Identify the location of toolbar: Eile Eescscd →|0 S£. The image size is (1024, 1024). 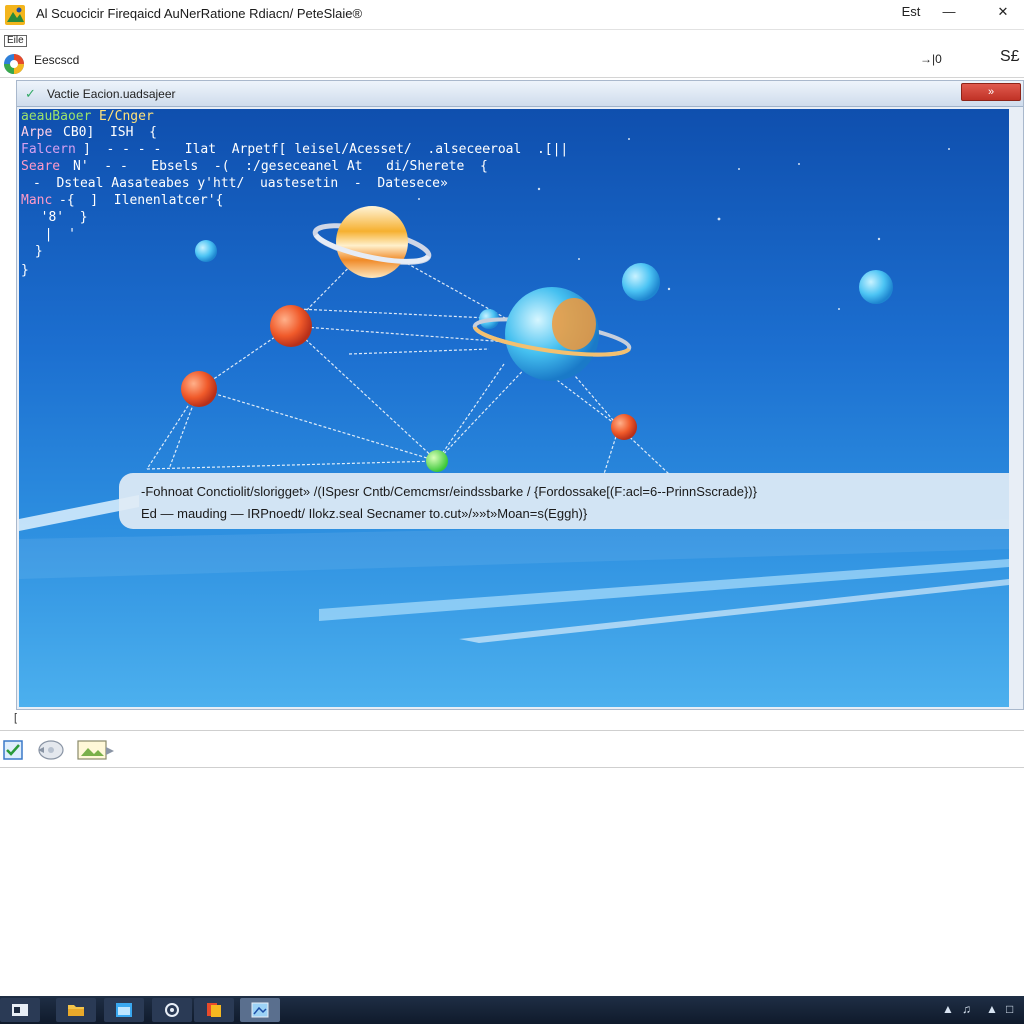
(512, 54).